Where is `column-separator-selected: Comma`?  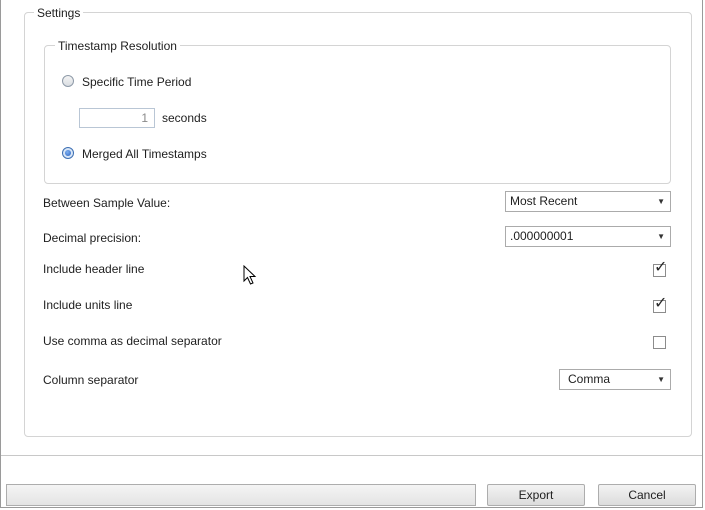
column-separator-selected: Comma is located at coordinates (589, 379).